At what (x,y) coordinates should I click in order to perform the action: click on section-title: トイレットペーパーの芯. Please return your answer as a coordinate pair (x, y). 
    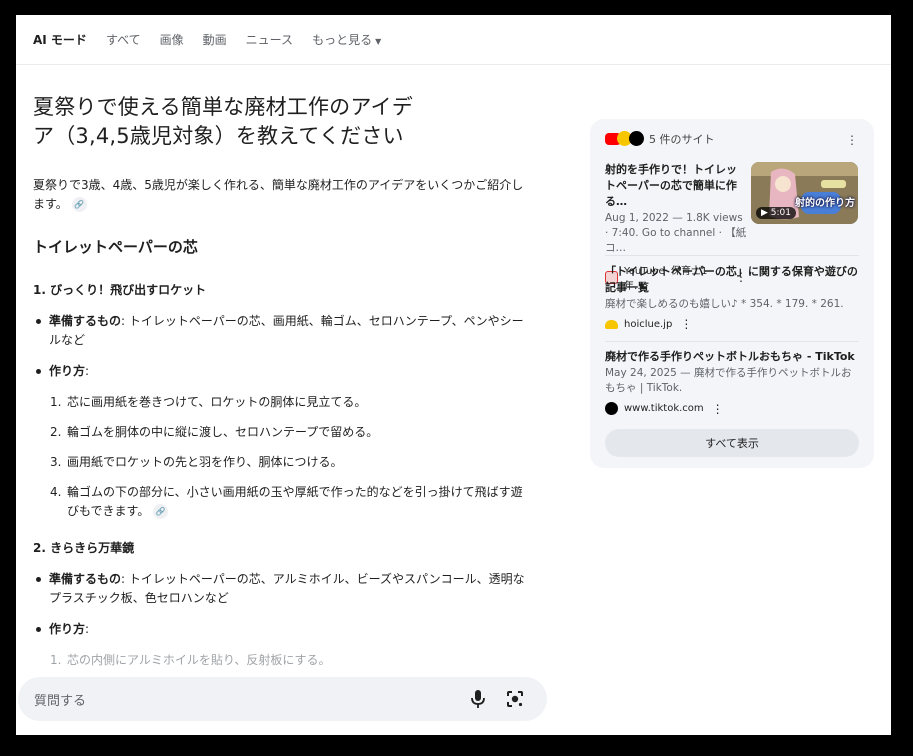
    Looking at the image, I should click on (115, 247).